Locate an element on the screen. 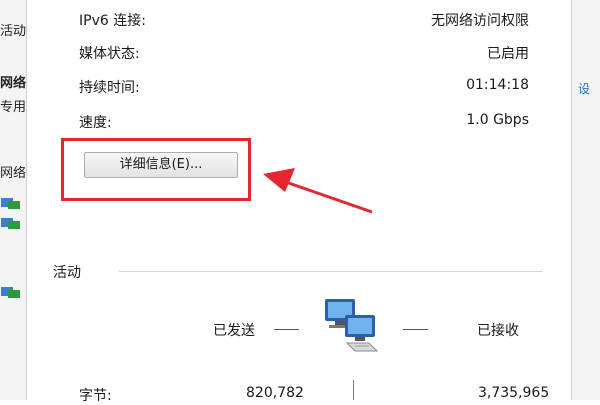  section-divider is located at coordinates (331, 271).